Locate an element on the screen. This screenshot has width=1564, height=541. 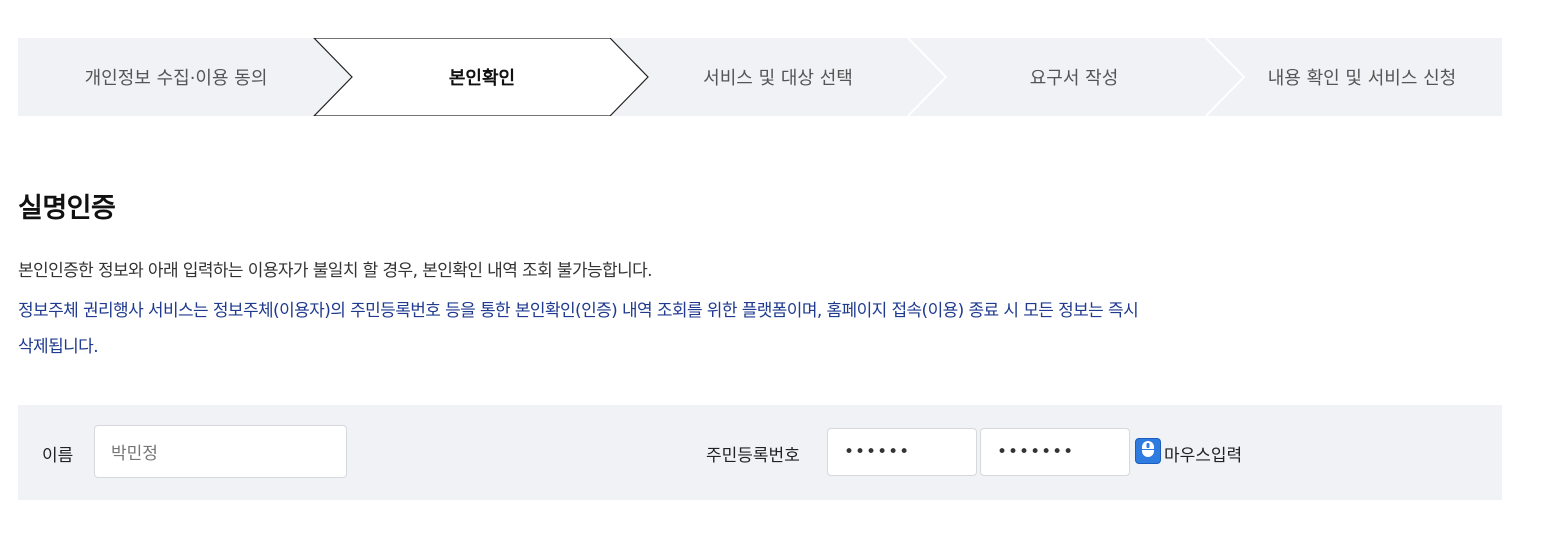
step-confirm-apply: 내용 확인 및 서비스 신청 is located at coordinates (1362, 78).